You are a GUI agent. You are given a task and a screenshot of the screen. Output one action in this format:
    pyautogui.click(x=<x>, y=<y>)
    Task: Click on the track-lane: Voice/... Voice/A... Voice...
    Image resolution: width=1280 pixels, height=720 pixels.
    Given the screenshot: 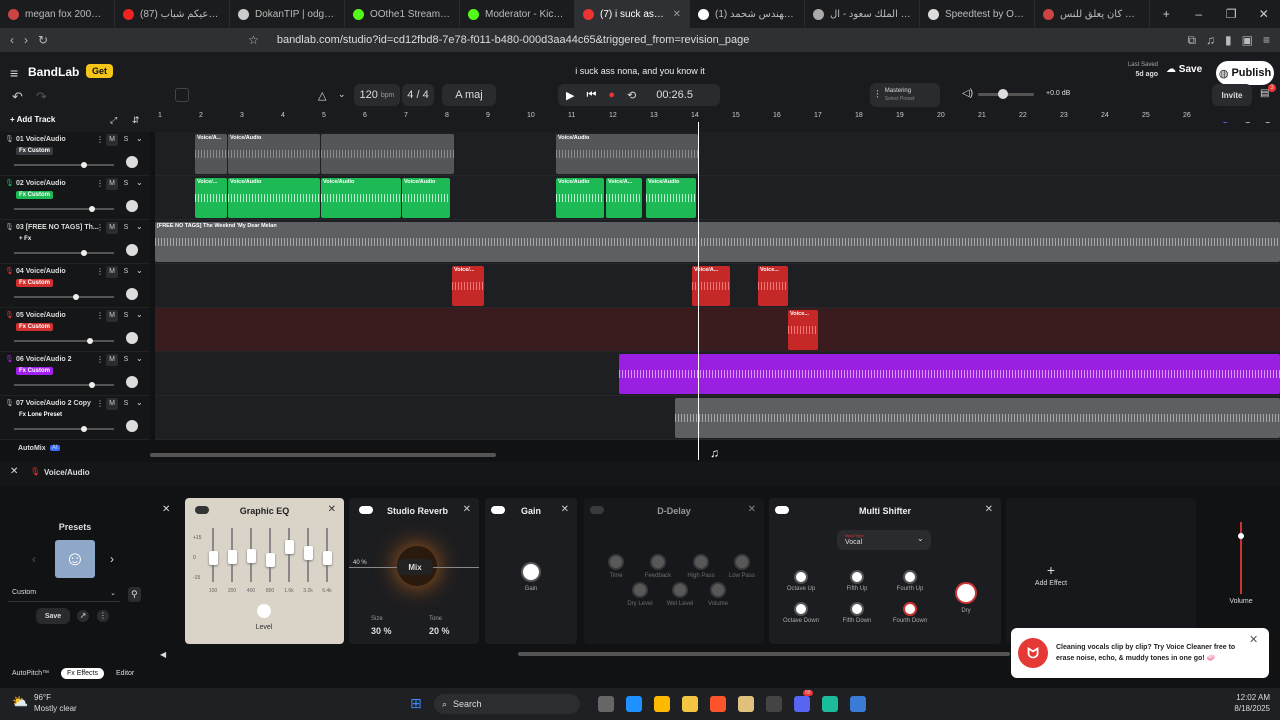 What is the action you would take?
    pyautogui.click(x=717, y=286)
    